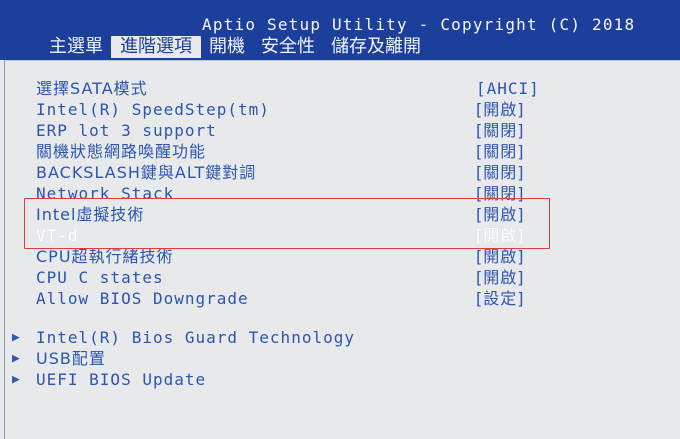 The image size is (680, 439). Describe the element at coordinates (76, 47) in the screenshot. I see `tab-main: 主選單` at that location.